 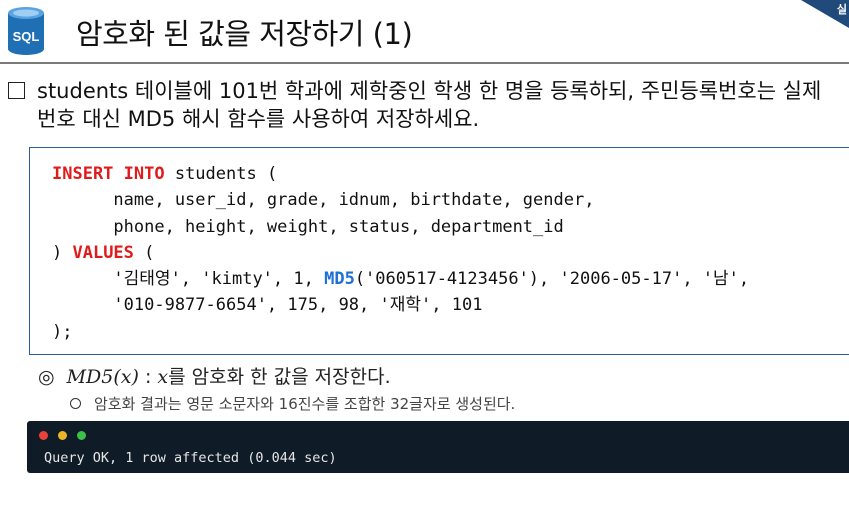 I want to click on code-line-7: );, so click(x=62, y=331).